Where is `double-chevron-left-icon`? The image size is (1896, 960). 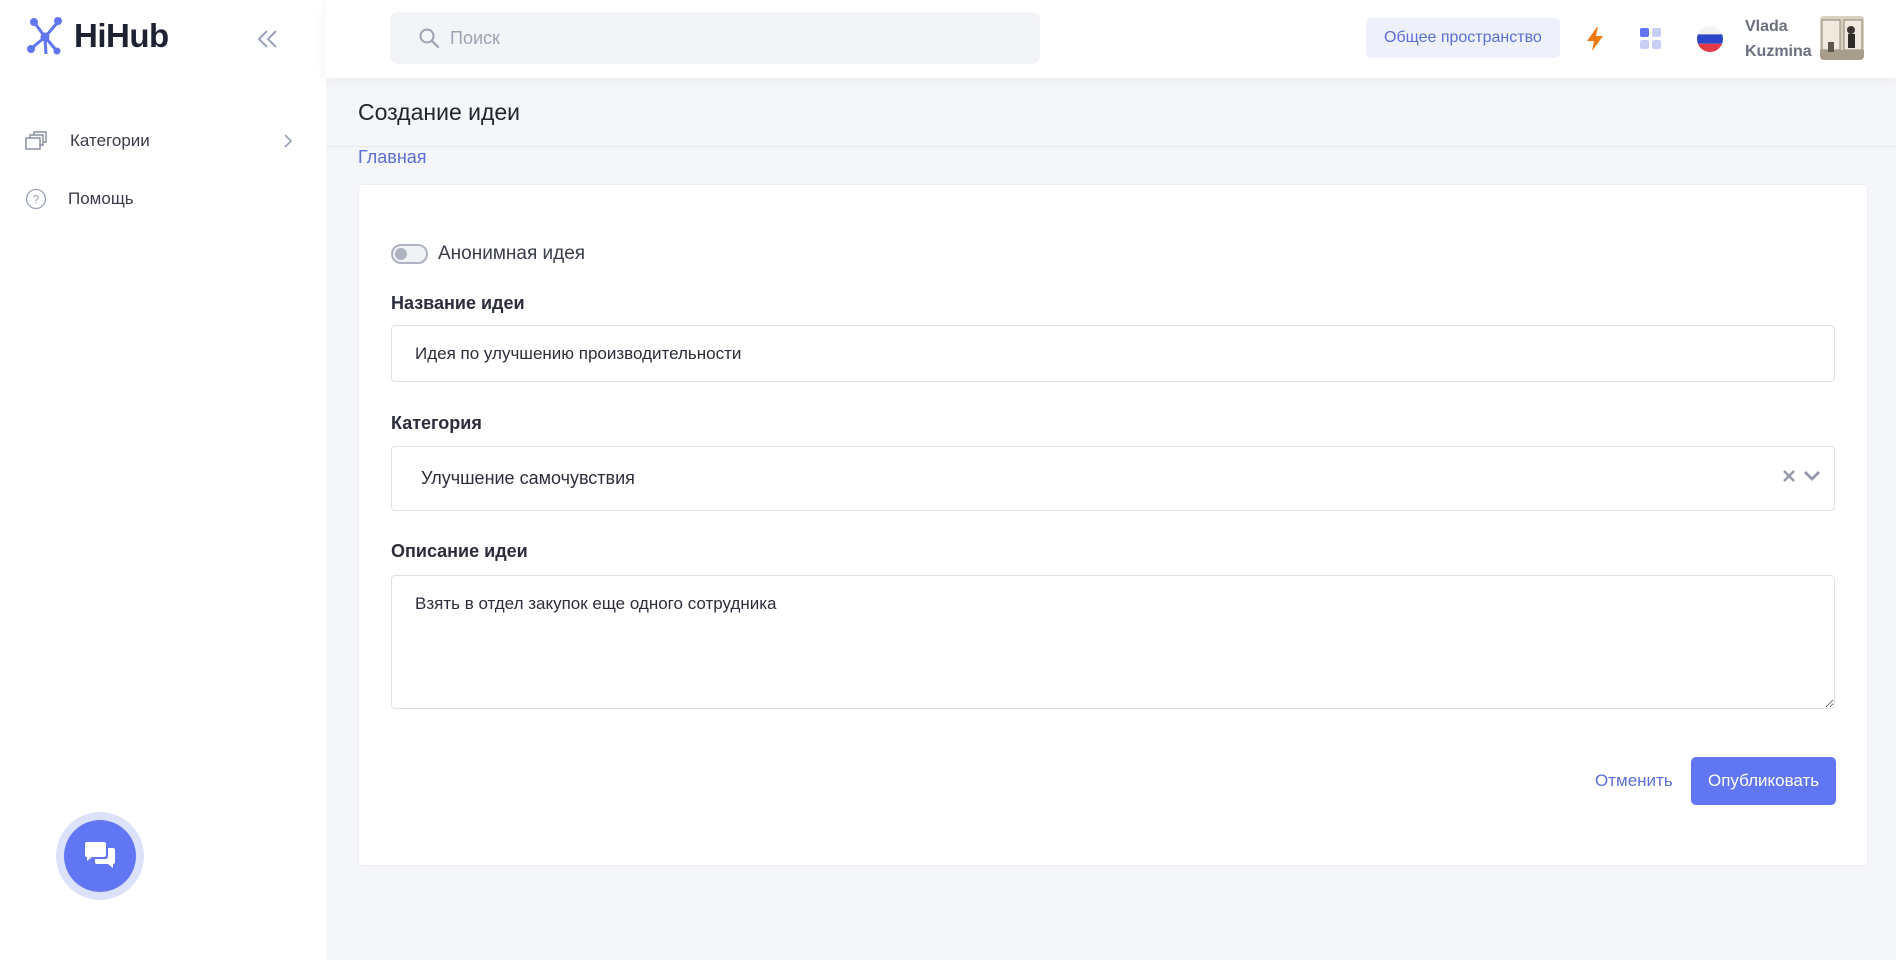 double-chevron-left-icon is located at coordinates (267, 39).